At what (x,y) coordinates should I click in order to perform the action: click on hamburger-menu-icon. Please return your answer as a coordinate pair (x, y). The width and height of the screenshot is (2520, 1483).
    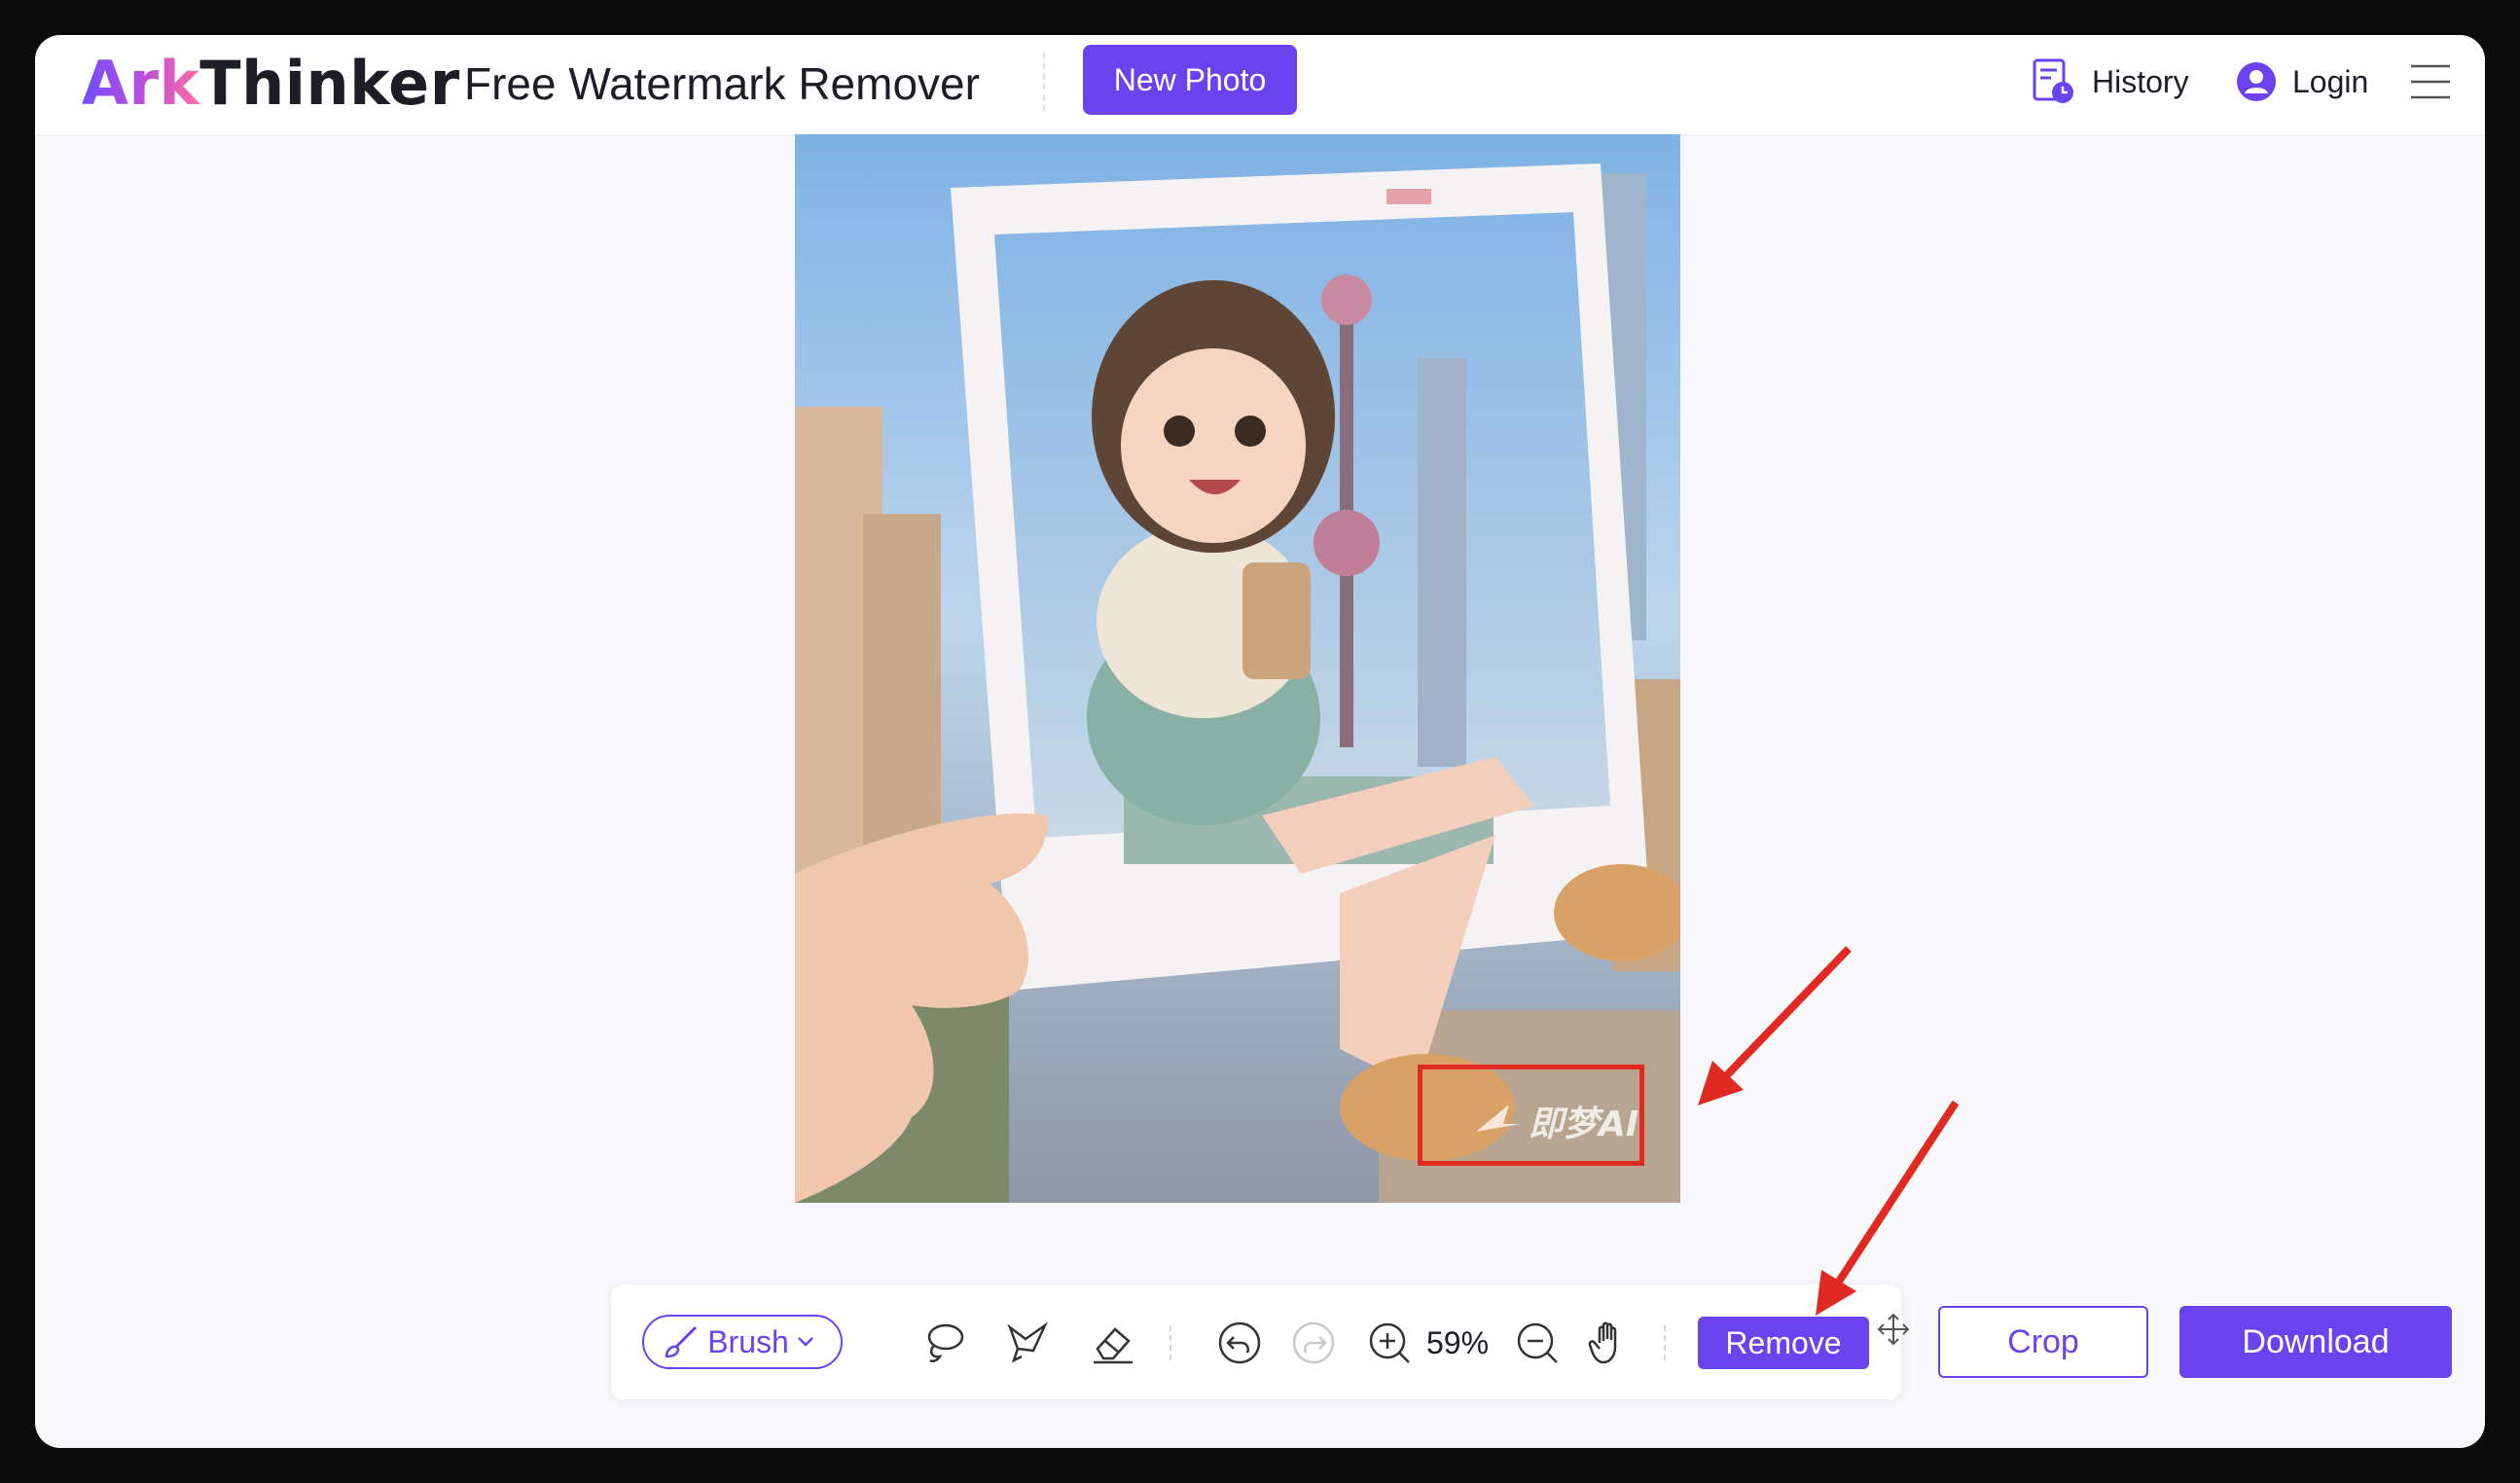
    Looking at the image, I should click on (2430, 82).